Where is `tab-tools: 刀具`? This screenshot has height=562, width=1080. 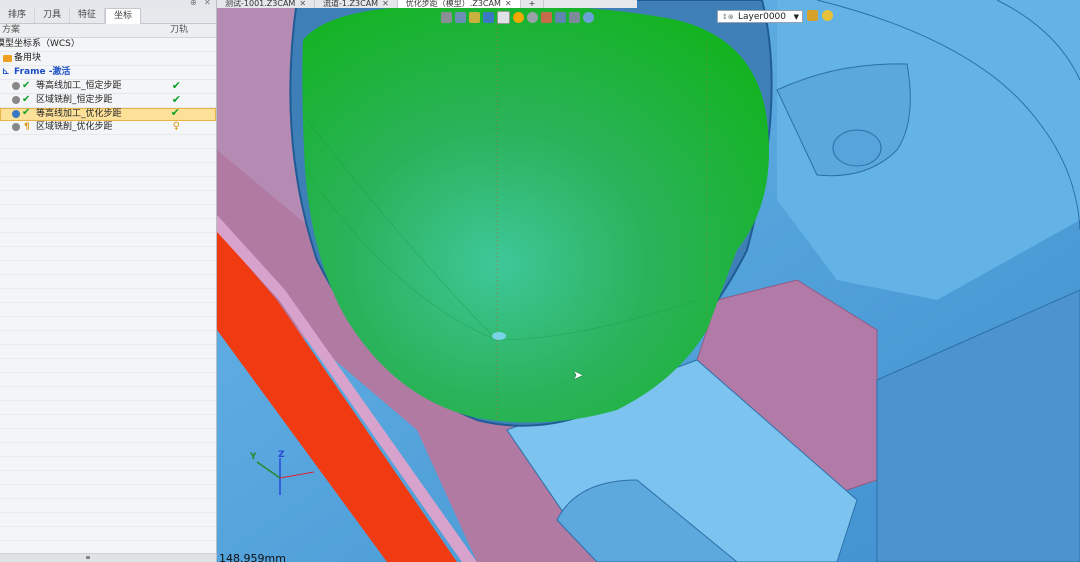 tab-tools: 刀具 is located at coordinates (53, 15).